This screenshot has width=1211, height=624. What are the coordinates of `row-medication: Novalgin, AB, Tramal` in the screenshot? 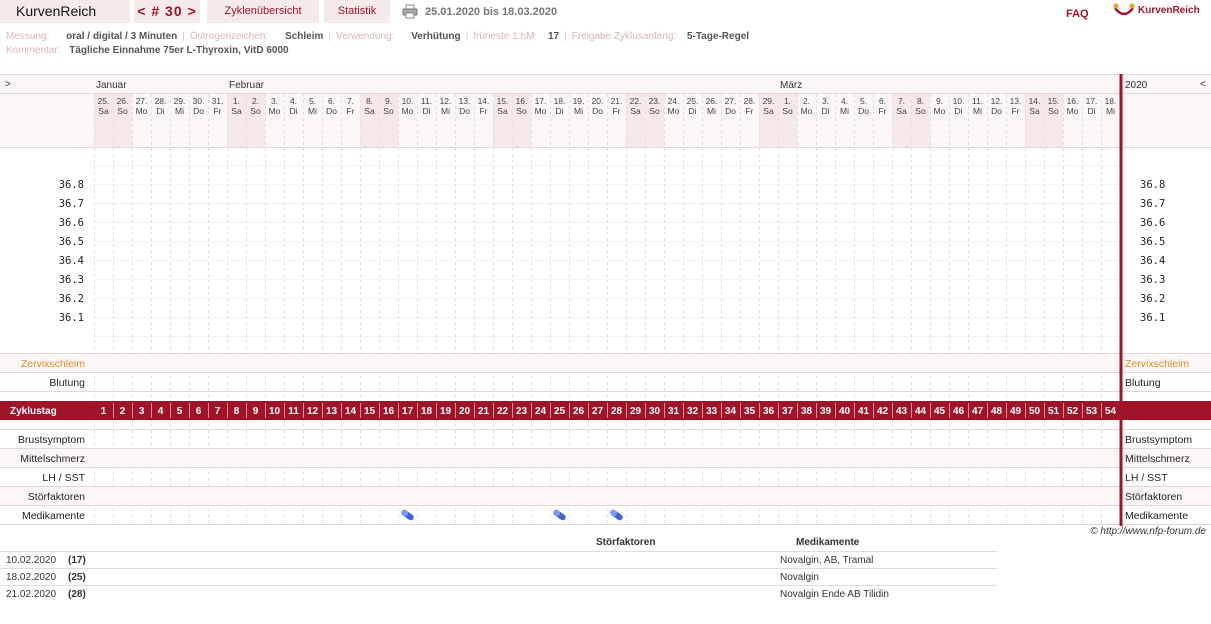 It's located at (827, 560).